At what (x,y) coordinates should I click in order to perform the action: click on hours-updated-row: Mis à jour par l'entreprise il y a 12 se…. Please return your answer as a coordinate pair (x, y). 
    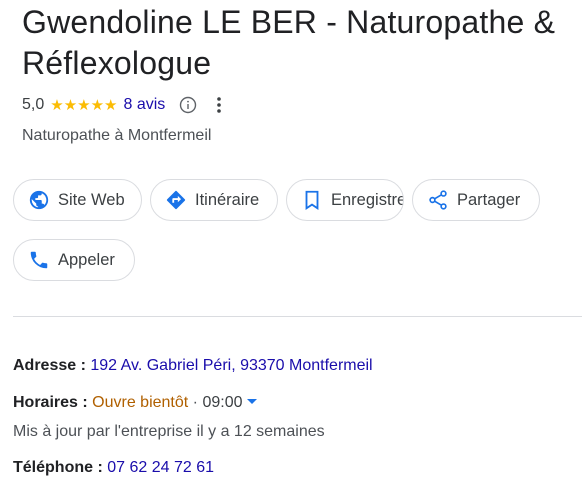
    Looking at the image, I should click on (169, 432).